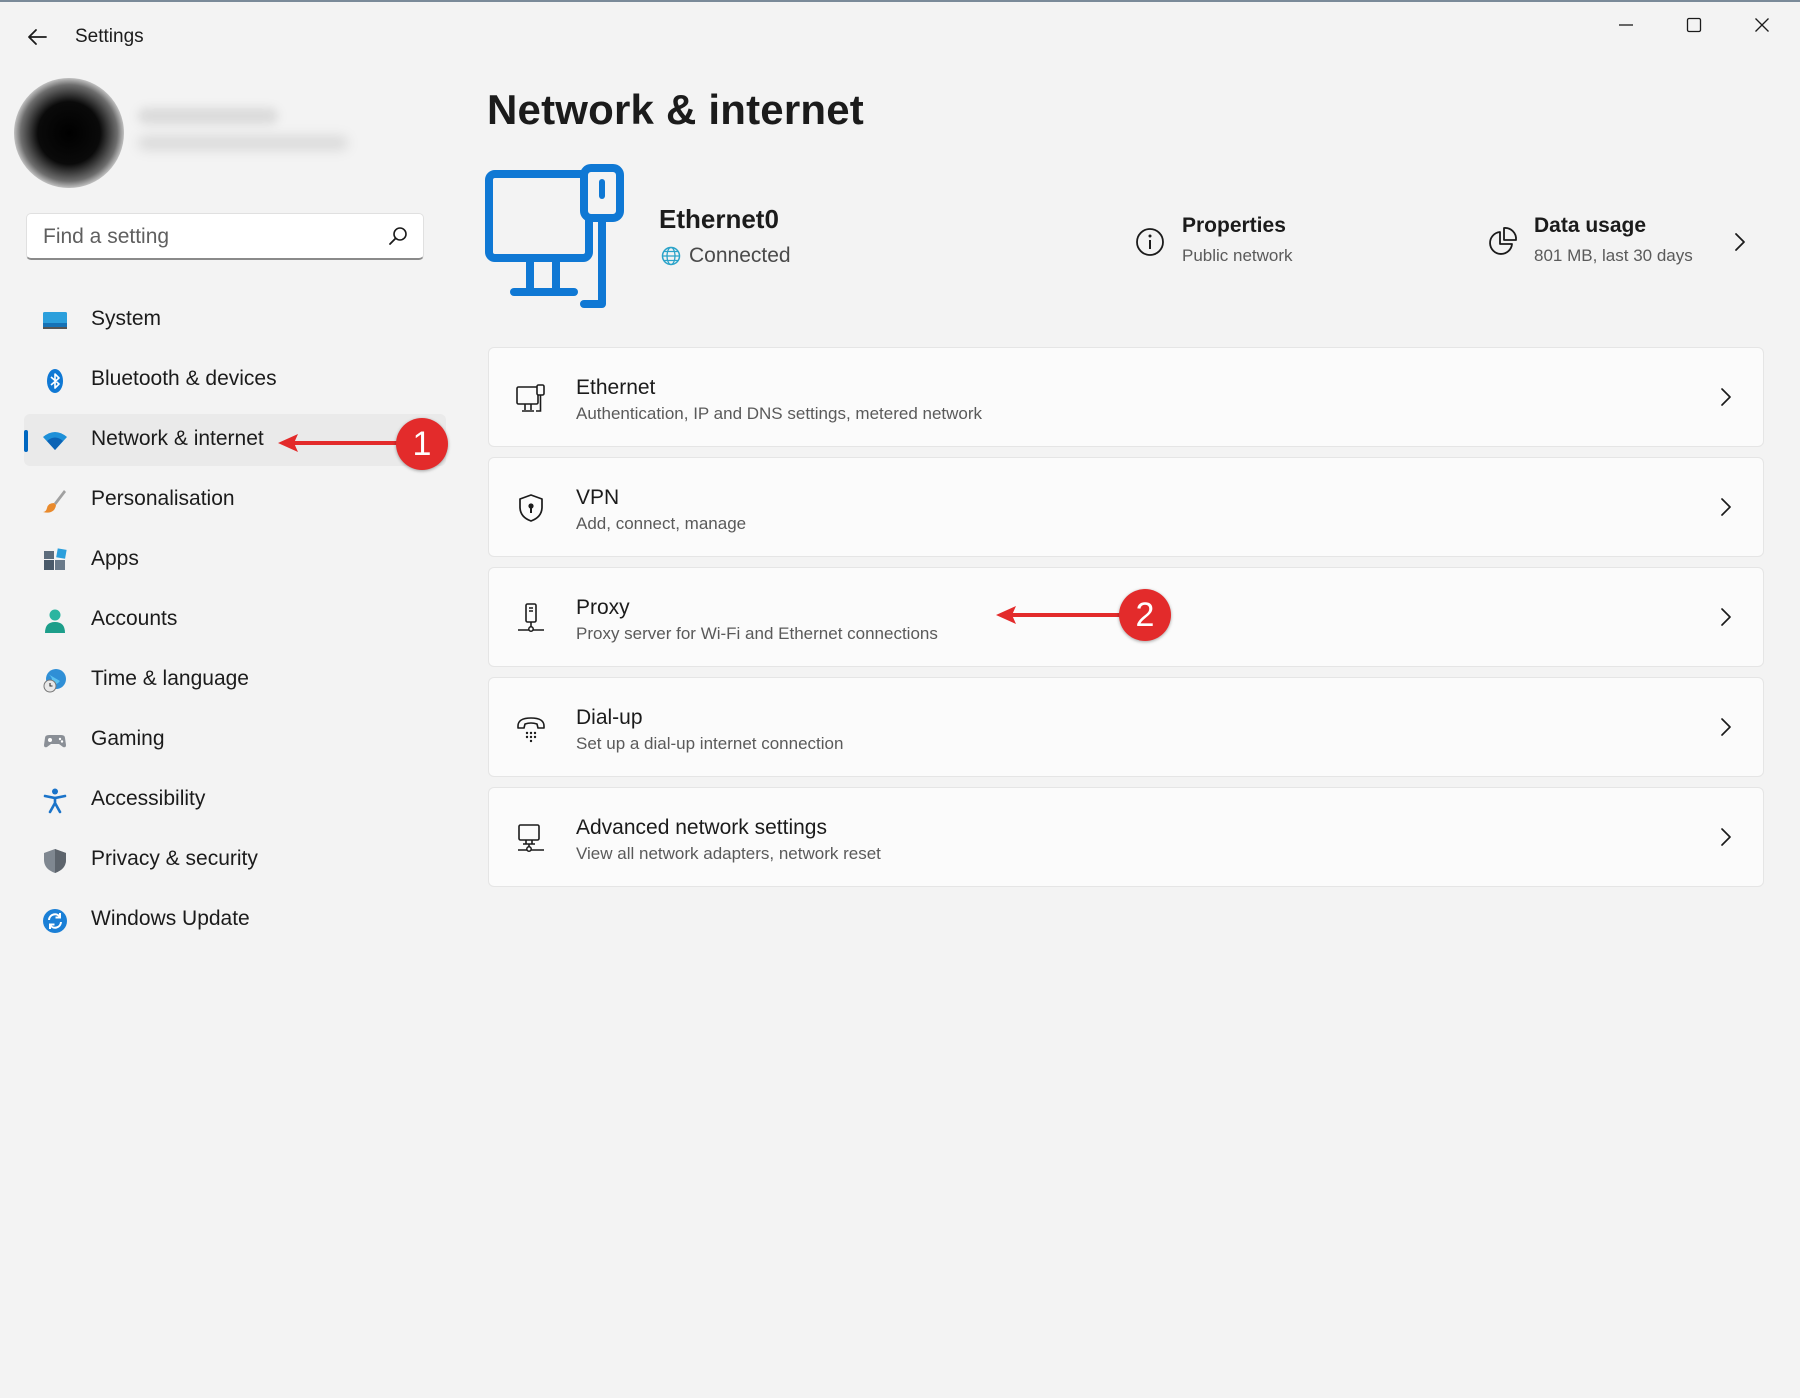  What do you see at coordinates (190, 134) in the screenshot?
I see `user-profile` at bounding box center [190, 134].